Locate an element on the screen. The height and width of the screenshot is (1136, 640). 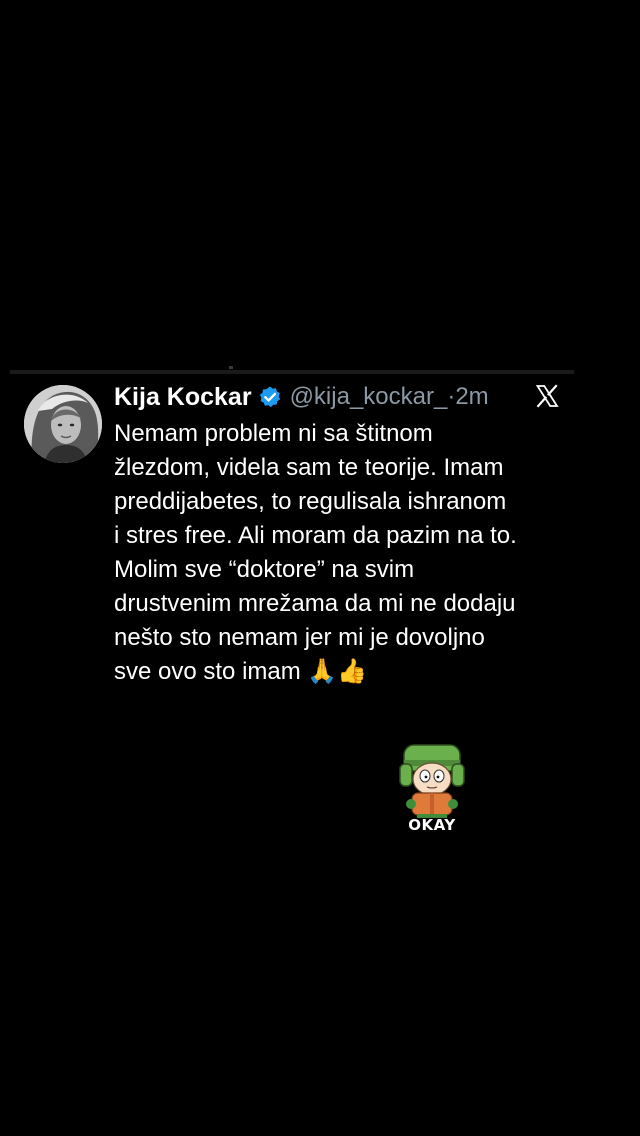
tweet-time: 2m is located at coordinates (471, 397).